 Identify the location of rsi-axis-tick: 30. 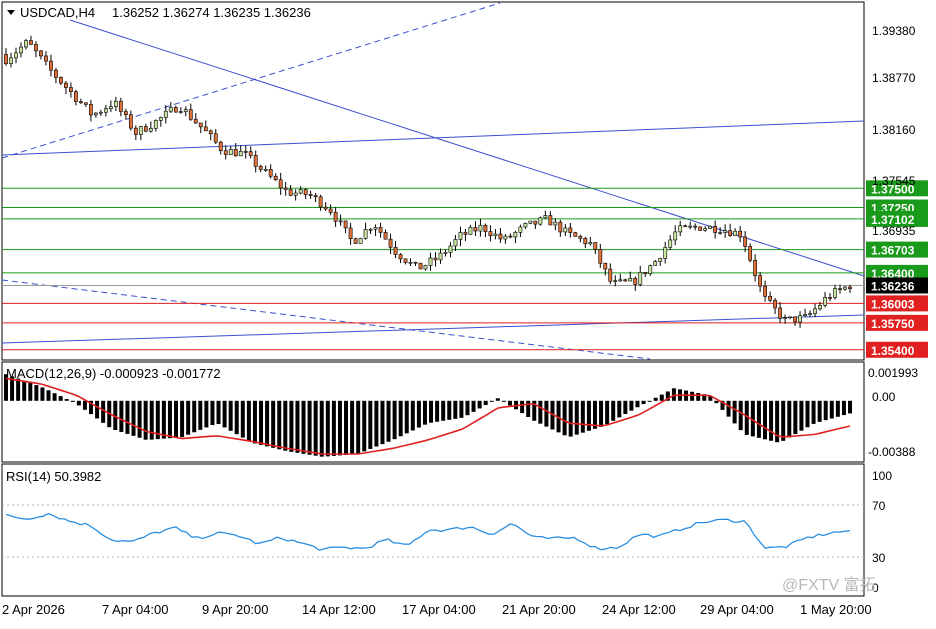
(879, 558).